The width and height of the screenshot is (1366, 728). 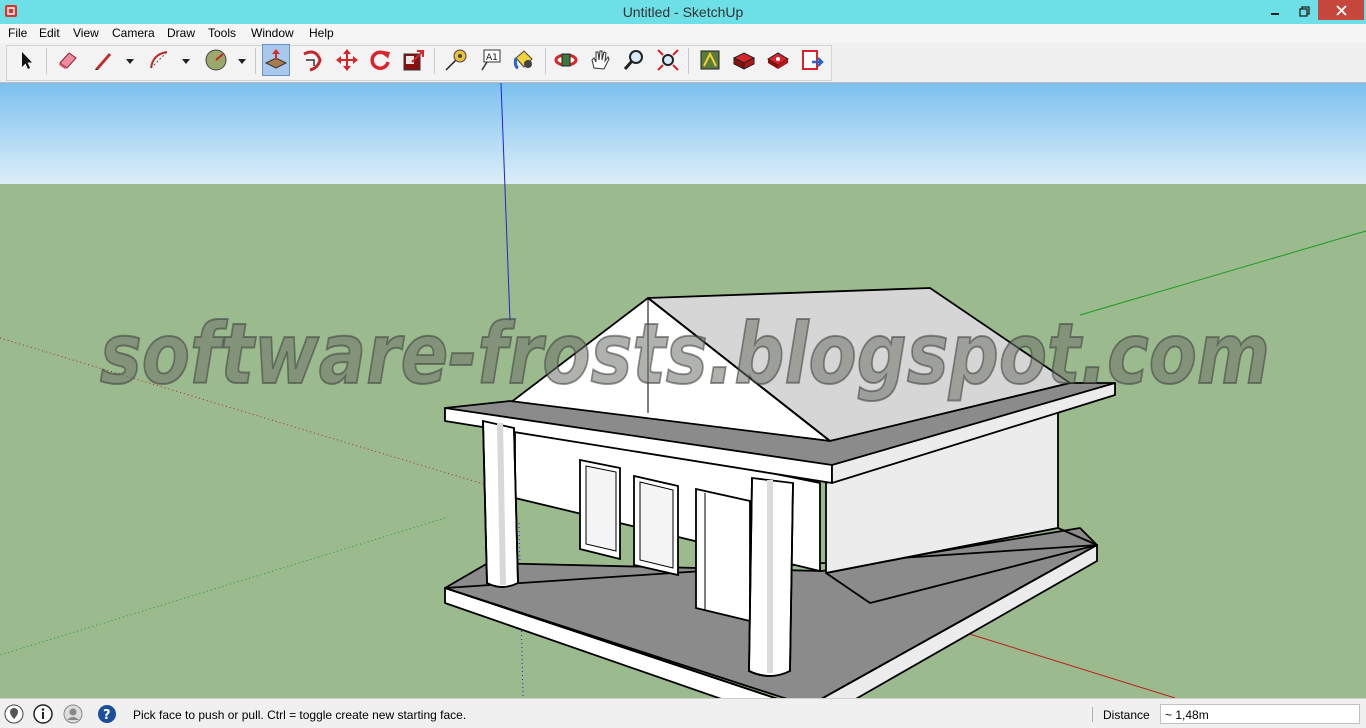 I want to click on push-pull-tool-icon, so click(x=276, y=59).